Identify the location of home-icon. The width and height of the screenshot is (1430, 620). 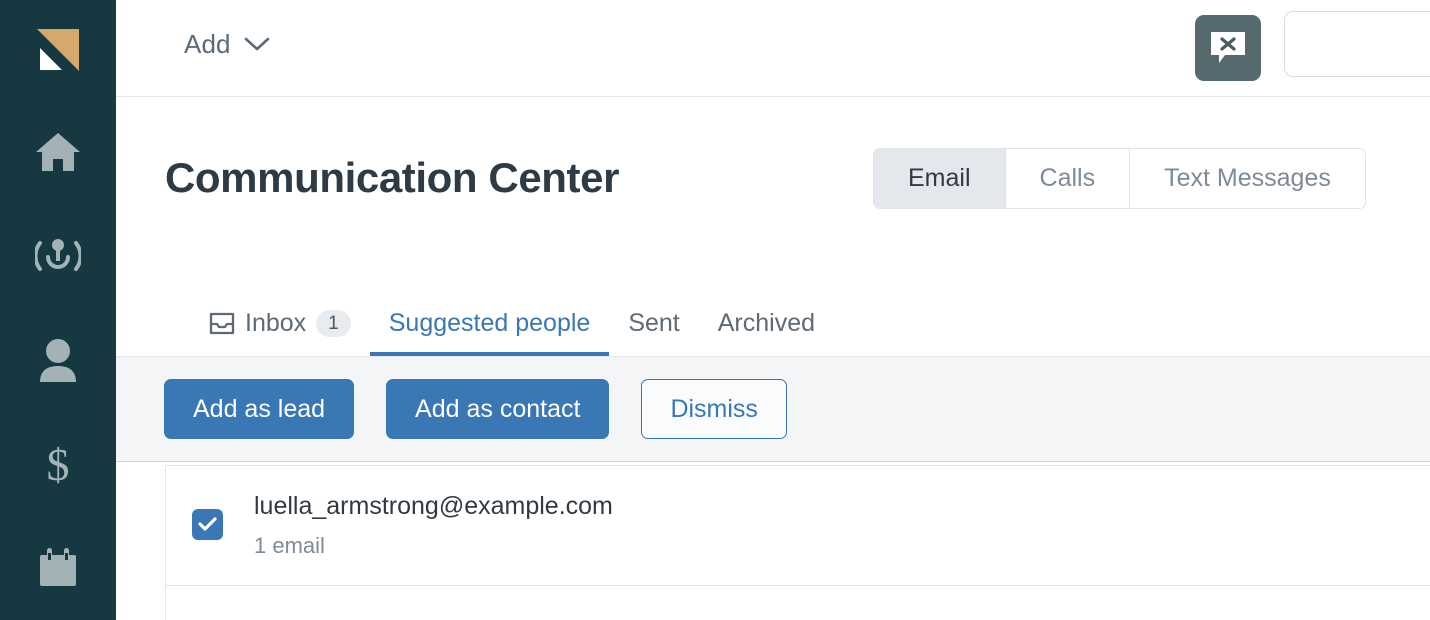
(58, 152).